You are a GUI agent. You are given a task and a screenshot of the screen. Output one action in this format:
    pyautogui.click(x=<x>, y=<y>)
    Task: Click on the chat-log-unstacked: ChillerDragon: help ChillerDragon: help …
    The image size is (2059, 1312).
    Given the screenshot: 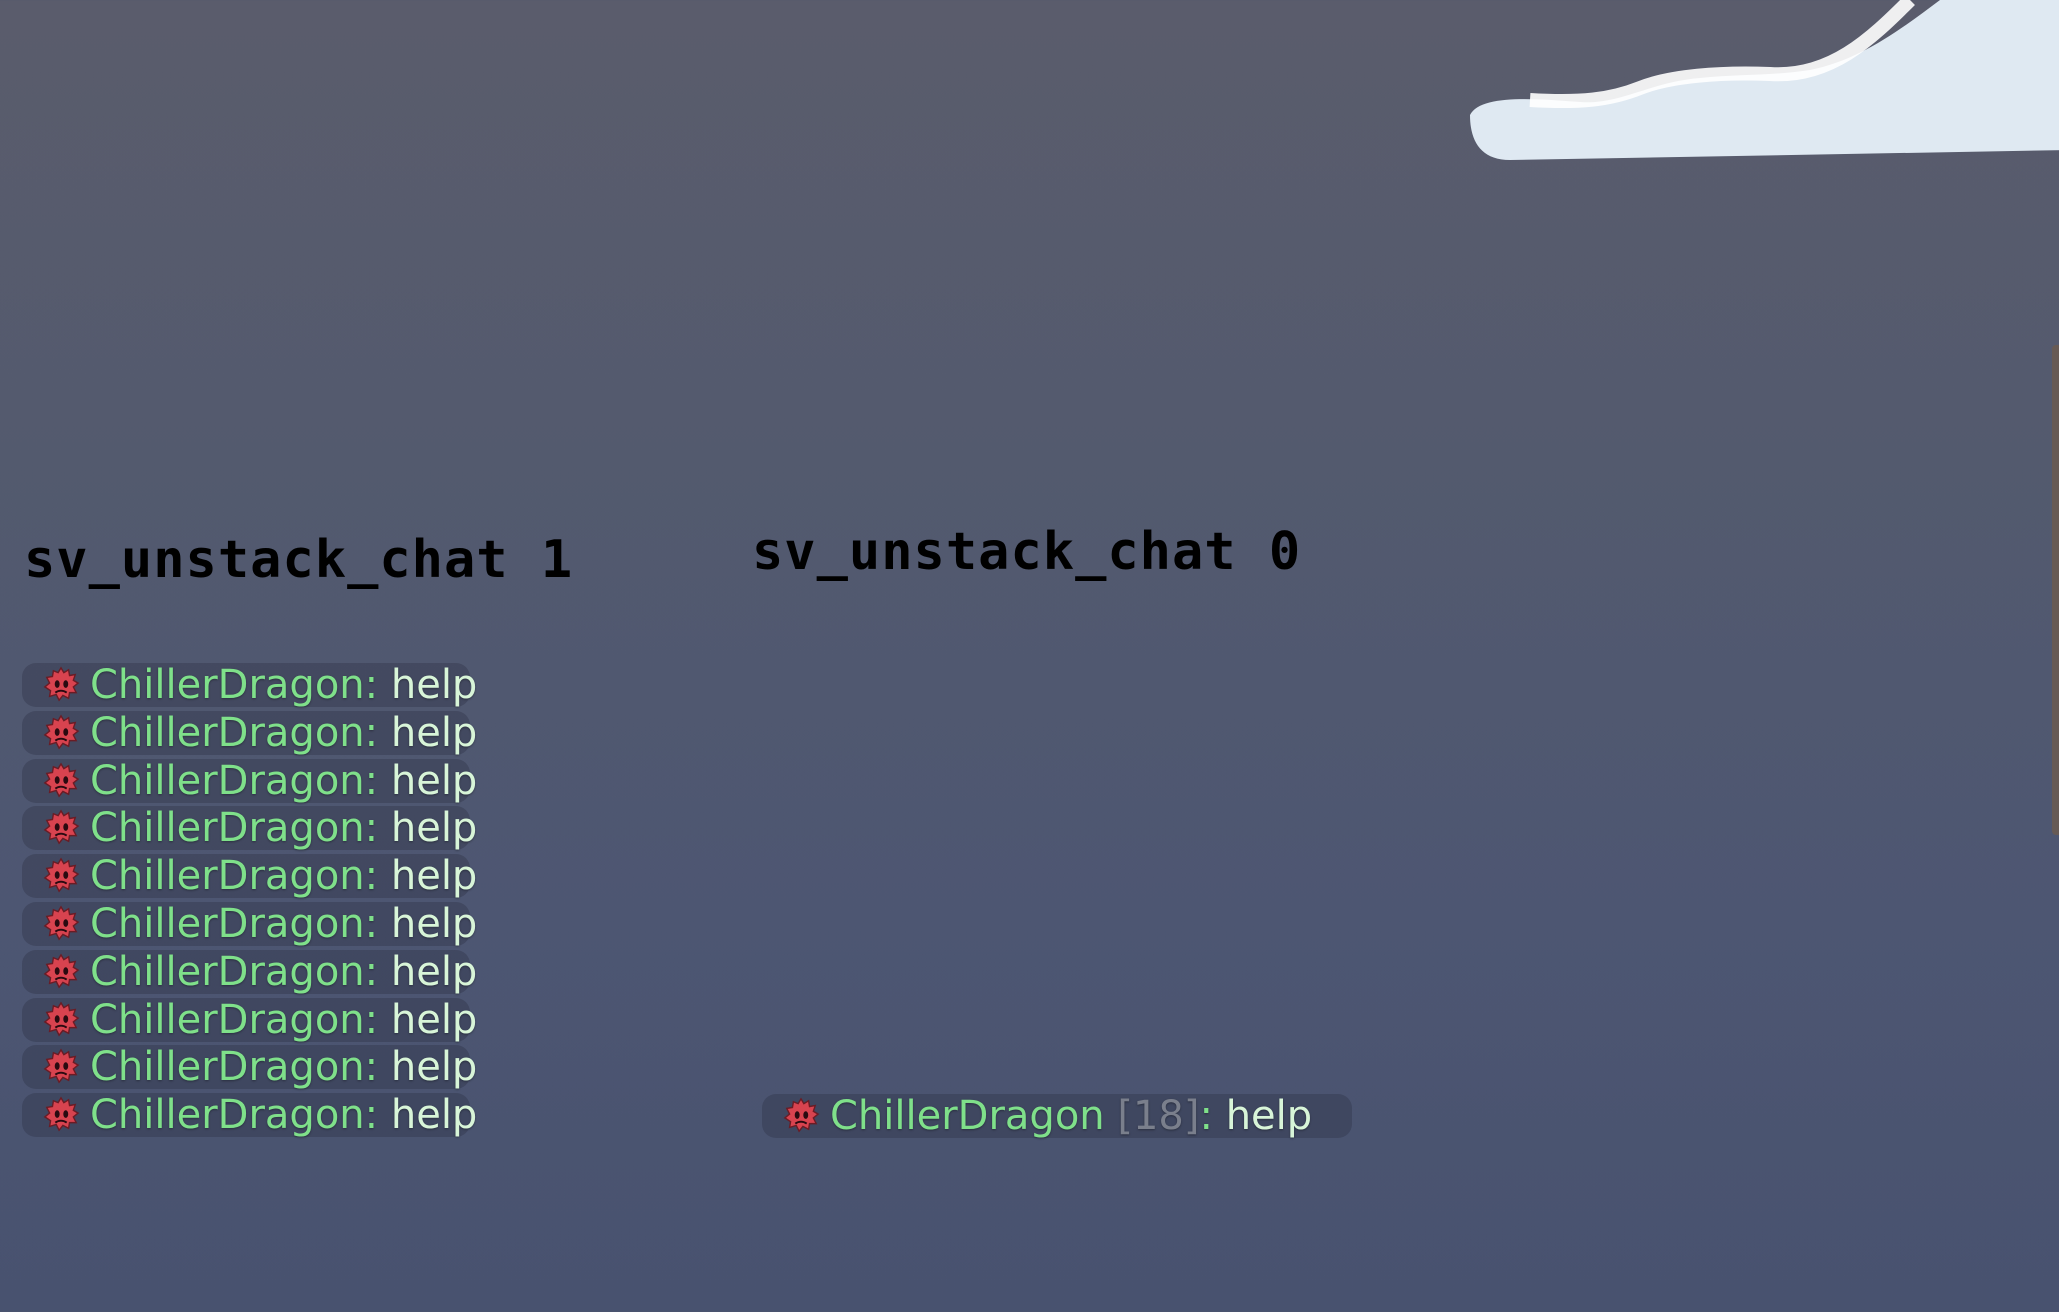 What is the action you would take?
    pyautogui.click(x=249, y=901)
    